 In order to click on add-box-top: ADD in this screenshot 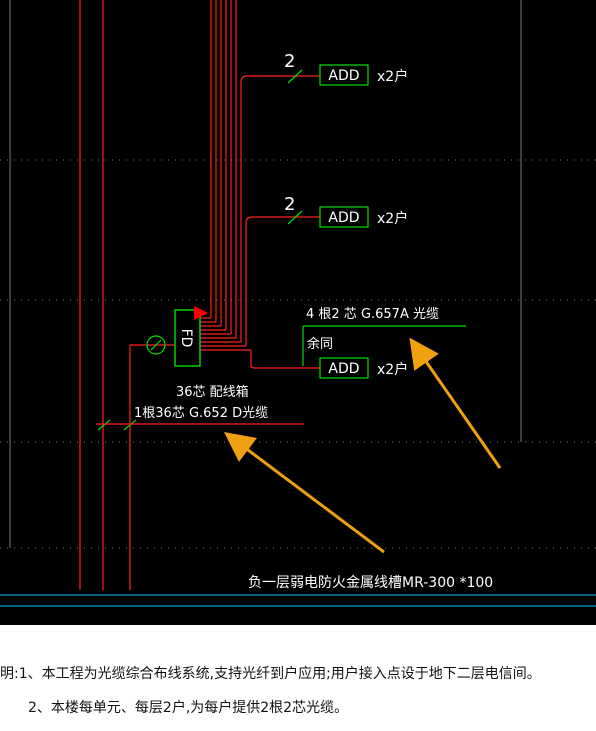, I will do `click(344, 75)`.